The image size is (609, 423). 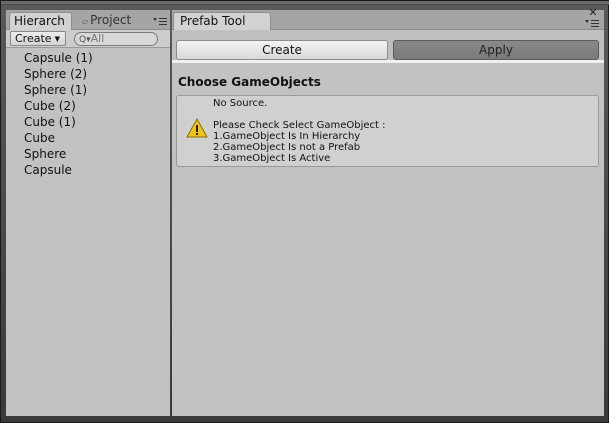 I want to click on hierarchy-toolbar: Create ▼ Q▾All, so click(x=88, y=39).